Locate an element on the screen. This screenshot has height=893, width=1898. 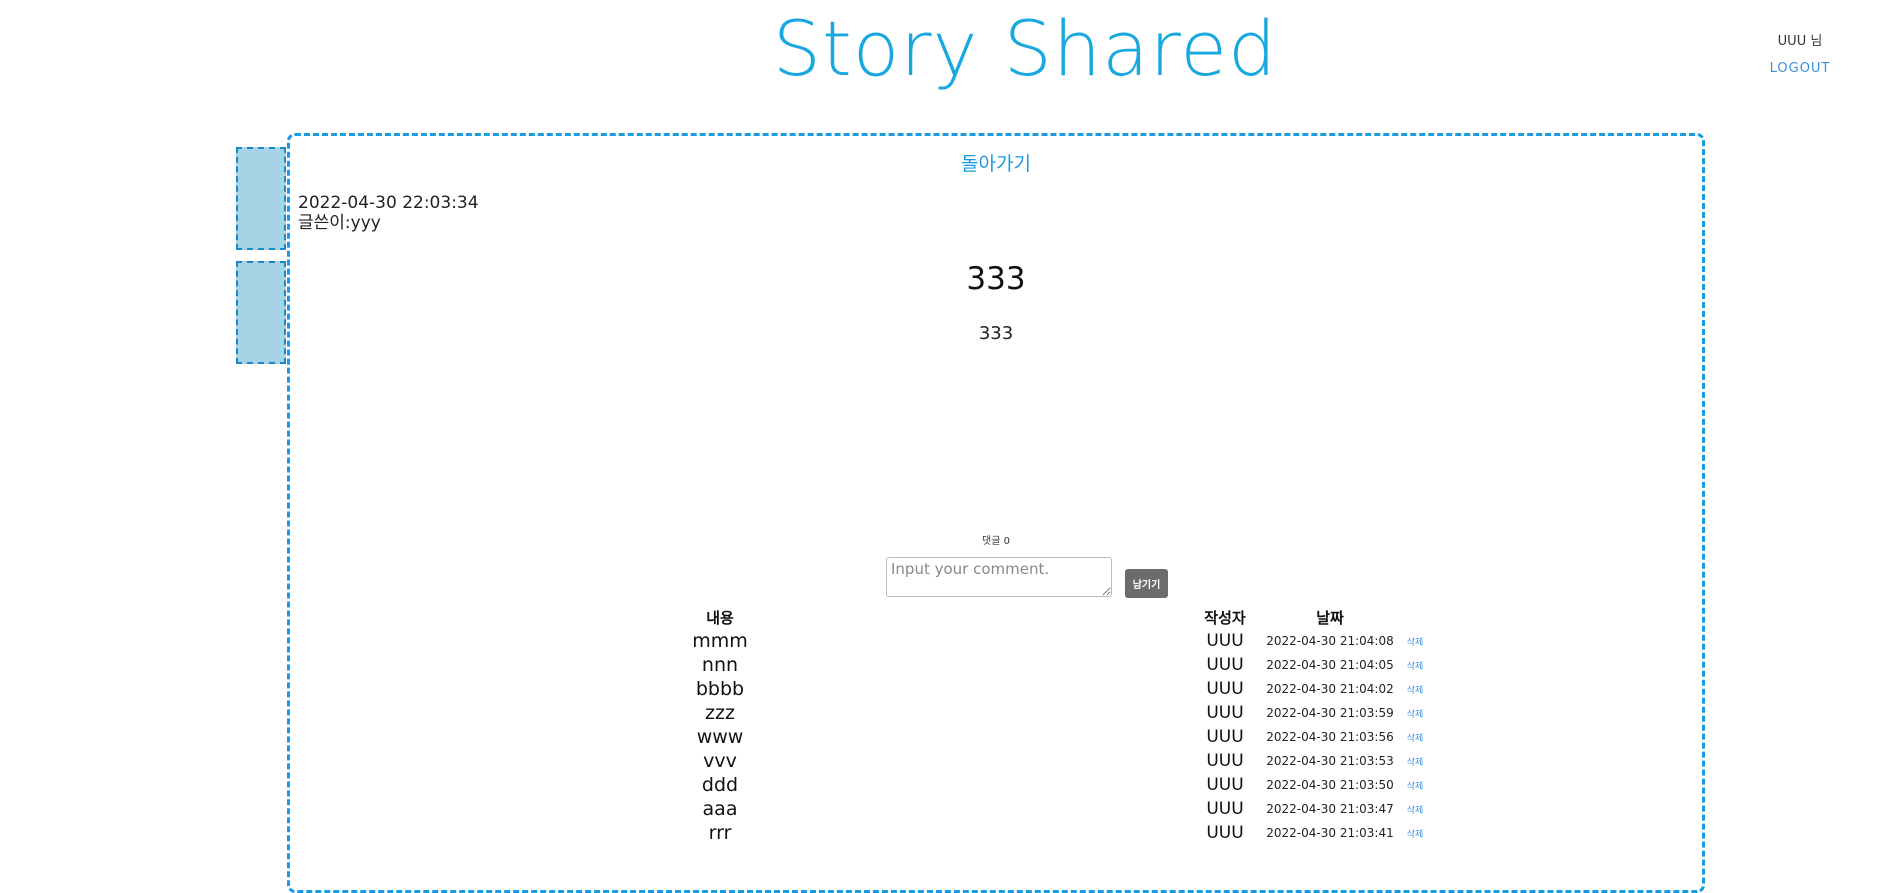
table-row: nnn UUU 2022-04-30 21:04:05 삭제 is located at coordinates (997, 665).